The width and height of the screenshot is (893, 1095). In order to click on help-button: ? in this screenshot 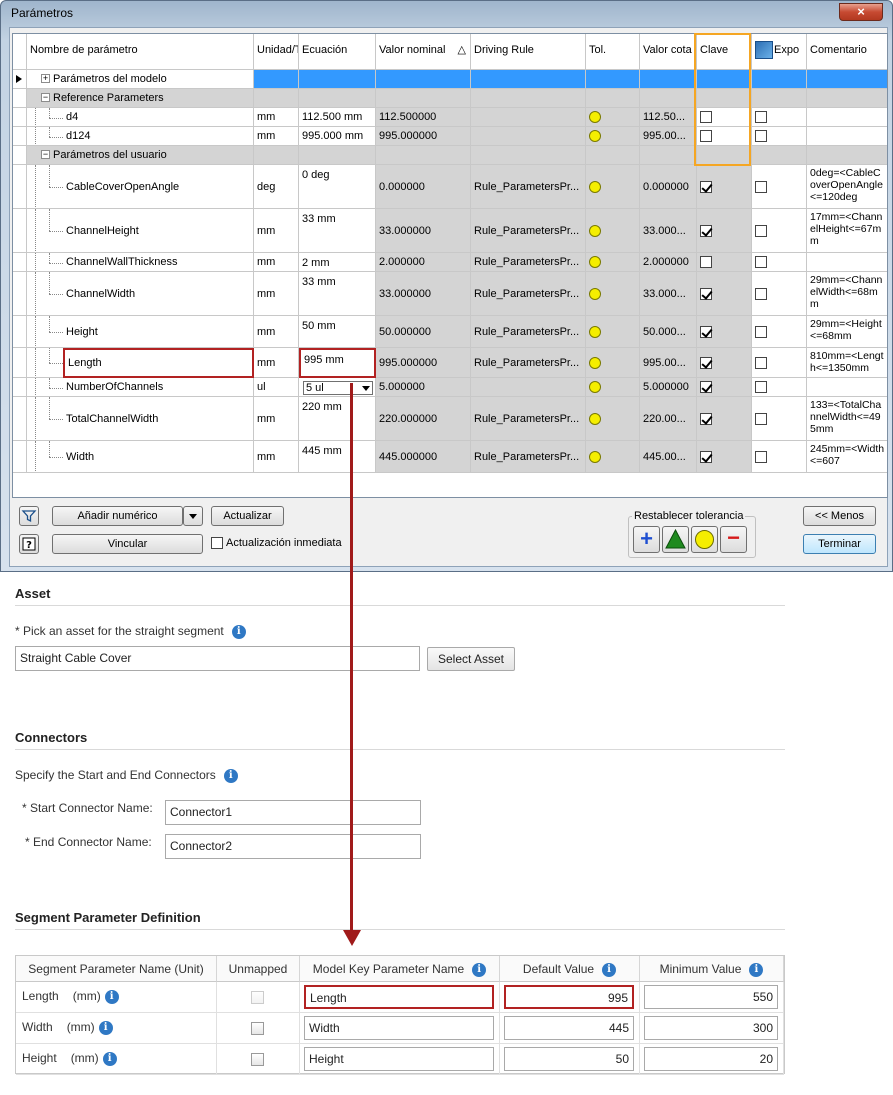, I will do `click(29, 544)`.